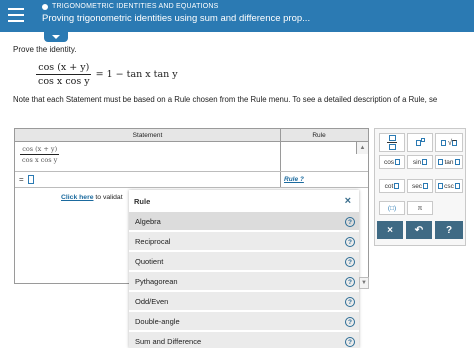 Image resolution: width=474 pixels, height=348 pixels. I want to click on sin-arg-box-icon, so click(425, 162).